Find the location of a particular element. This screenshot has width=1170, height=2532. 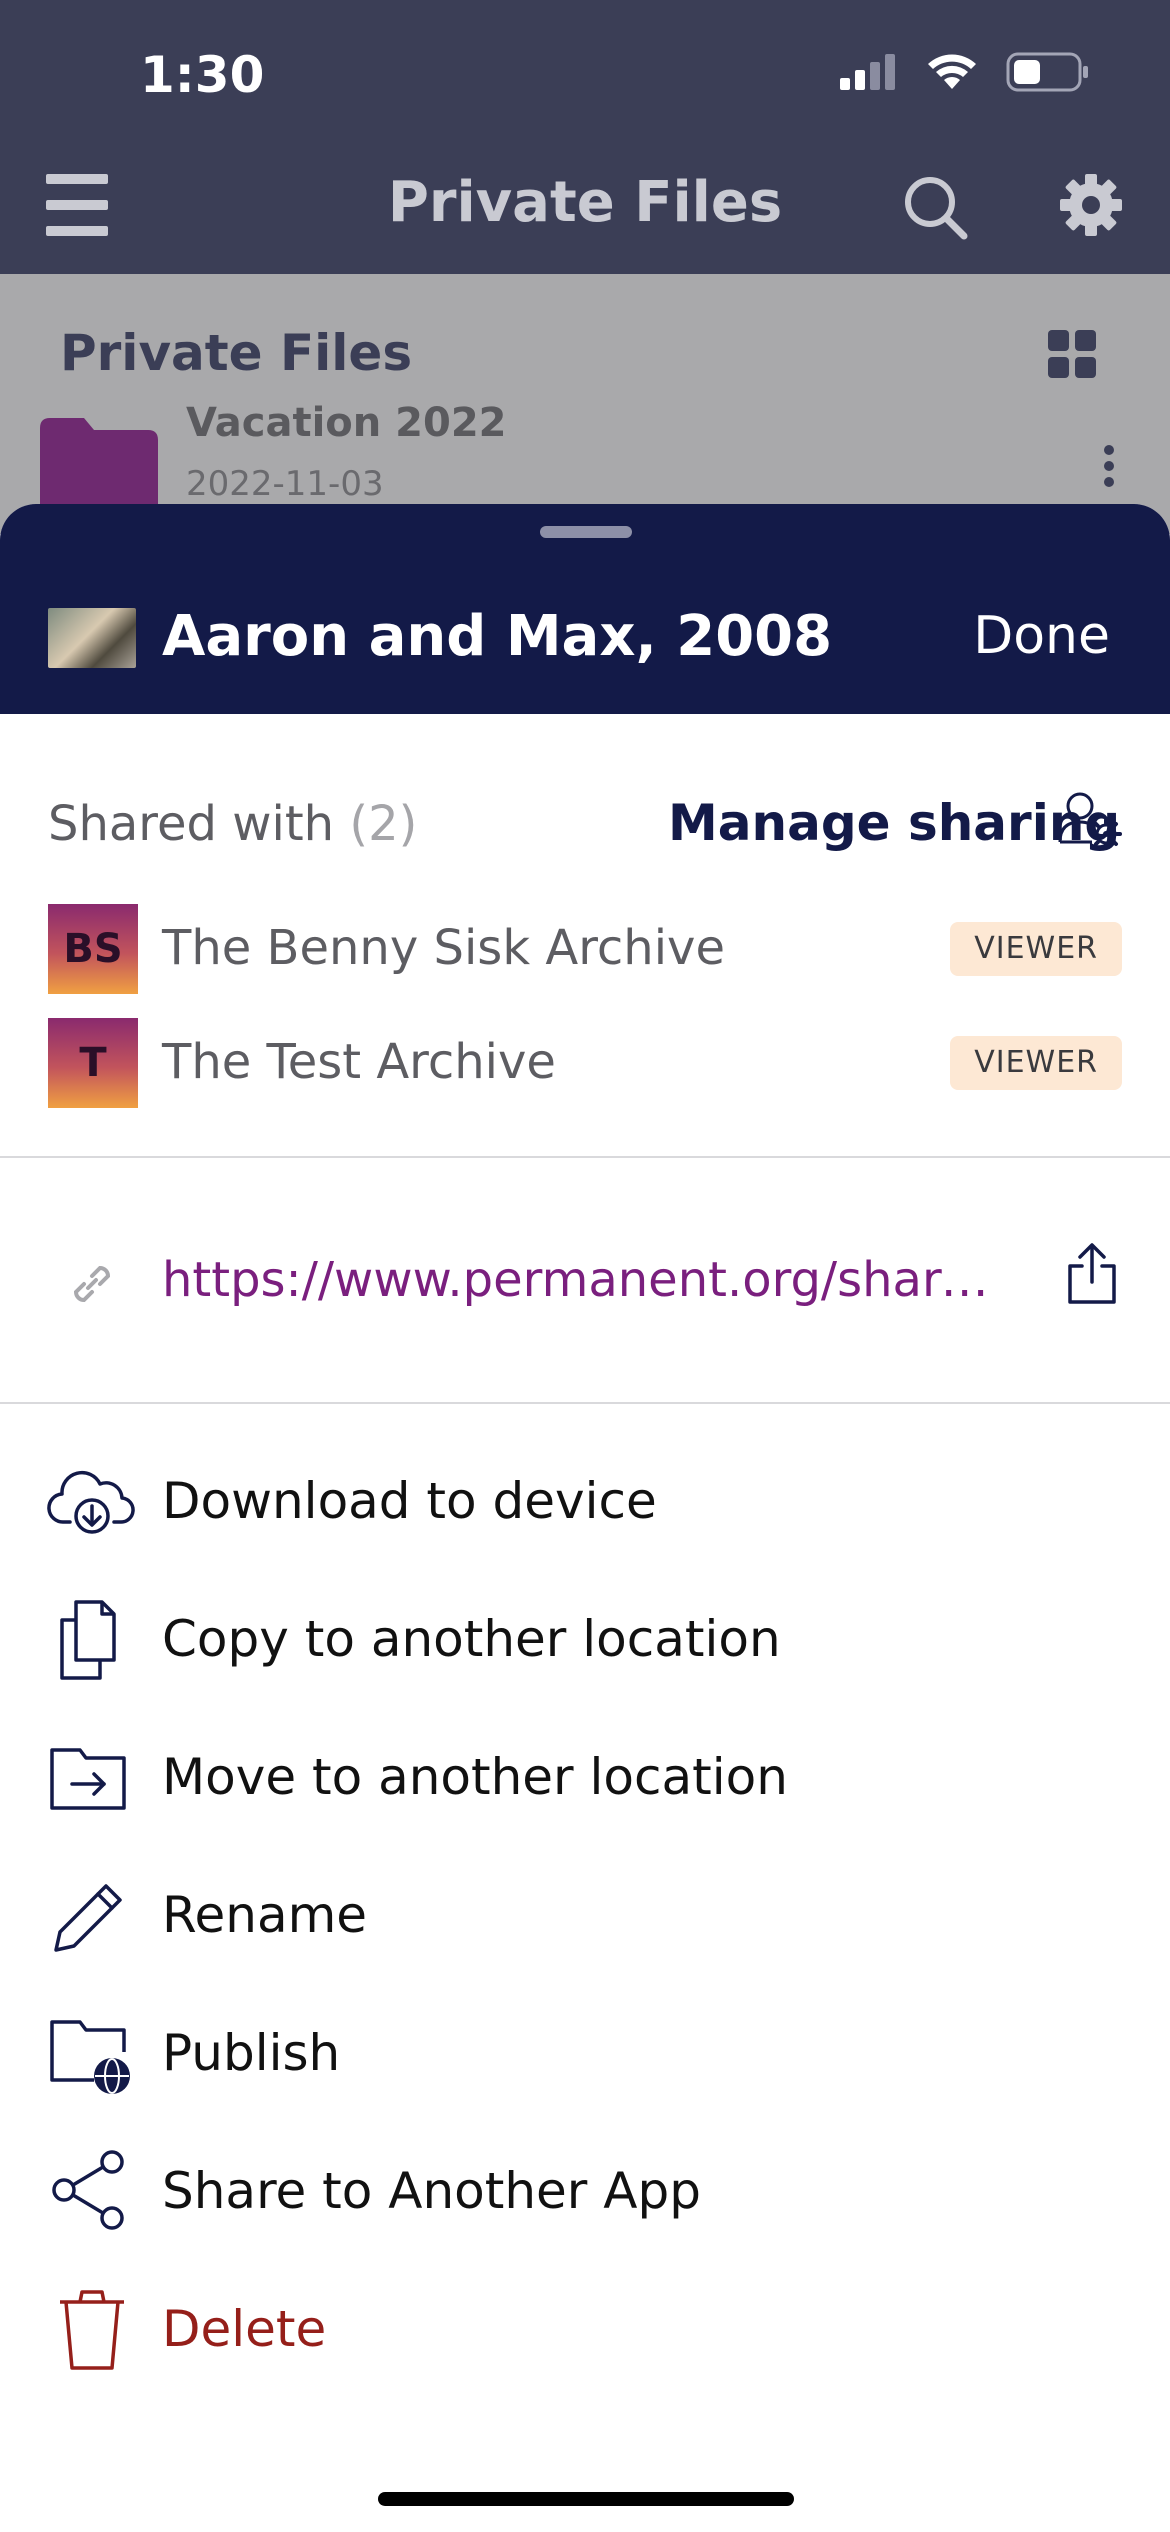

nav-bar: Private Files is located at coordinates (585, 212).